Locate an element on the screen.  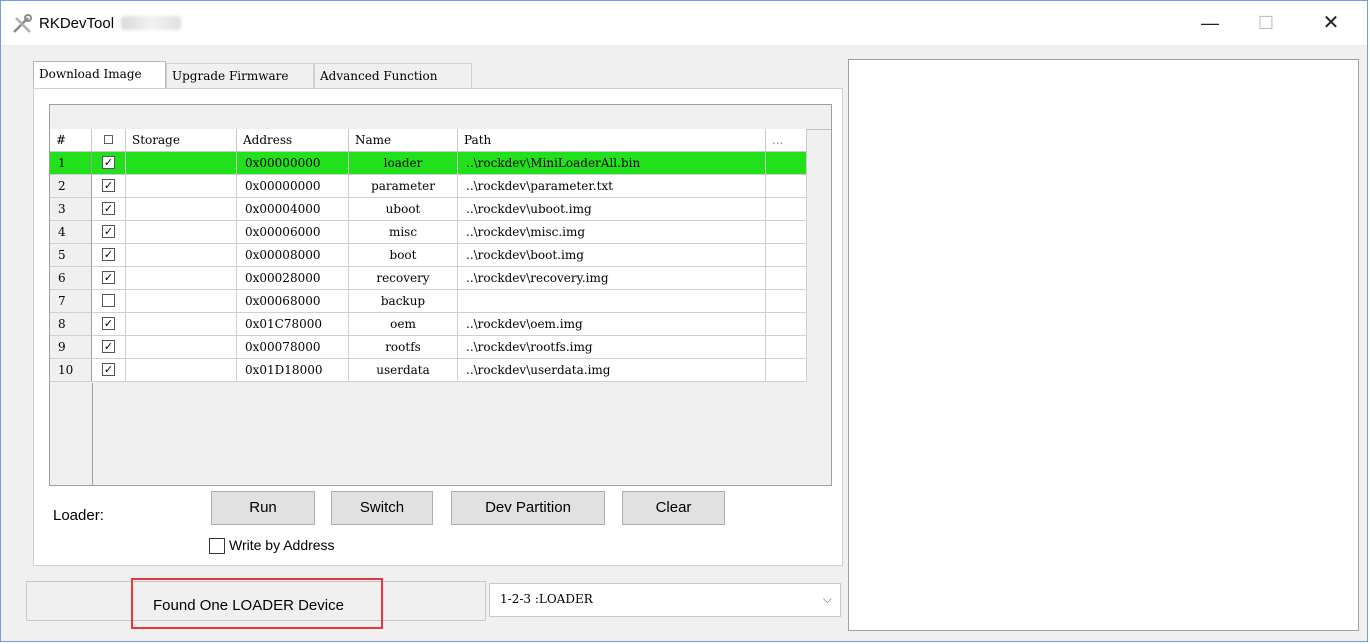
write-by-address-label: Write by Address is located at coordinates (282, 545).